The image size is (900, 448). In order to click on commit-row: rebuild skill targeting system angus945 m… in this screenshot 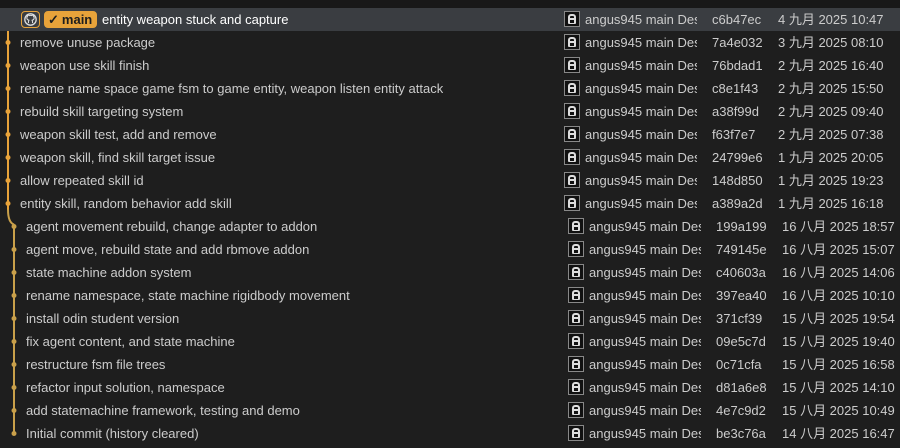, I will do `click(450, 111)`.